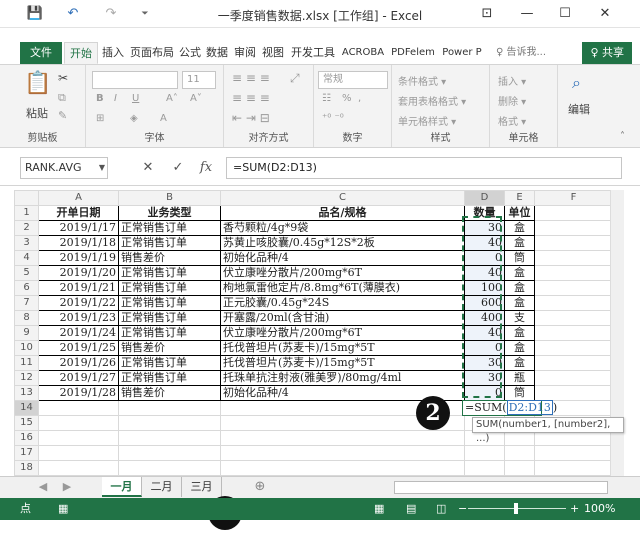  I want to click on cell-c: 枸地氯雷他定片/8.8mg*6T(薄膜衣), so click(342, 288).